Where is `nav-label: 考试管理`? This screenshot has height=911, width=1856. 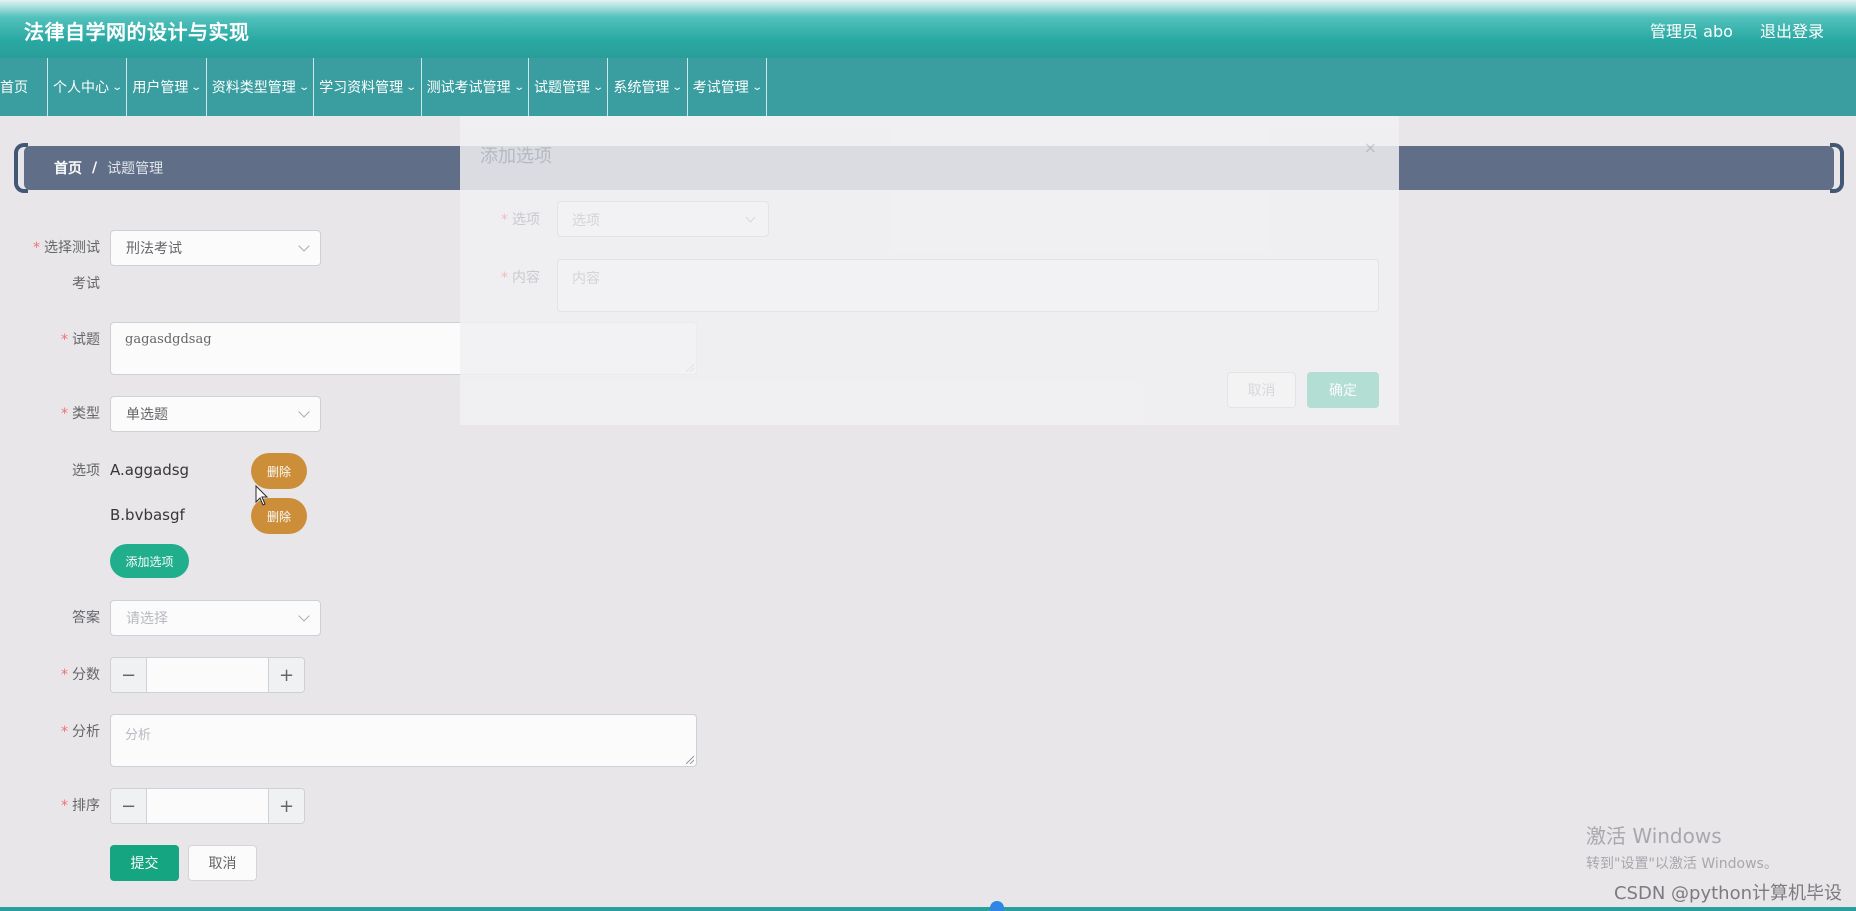
nav-label: 考试管理 is located at coordinates (720, 88).